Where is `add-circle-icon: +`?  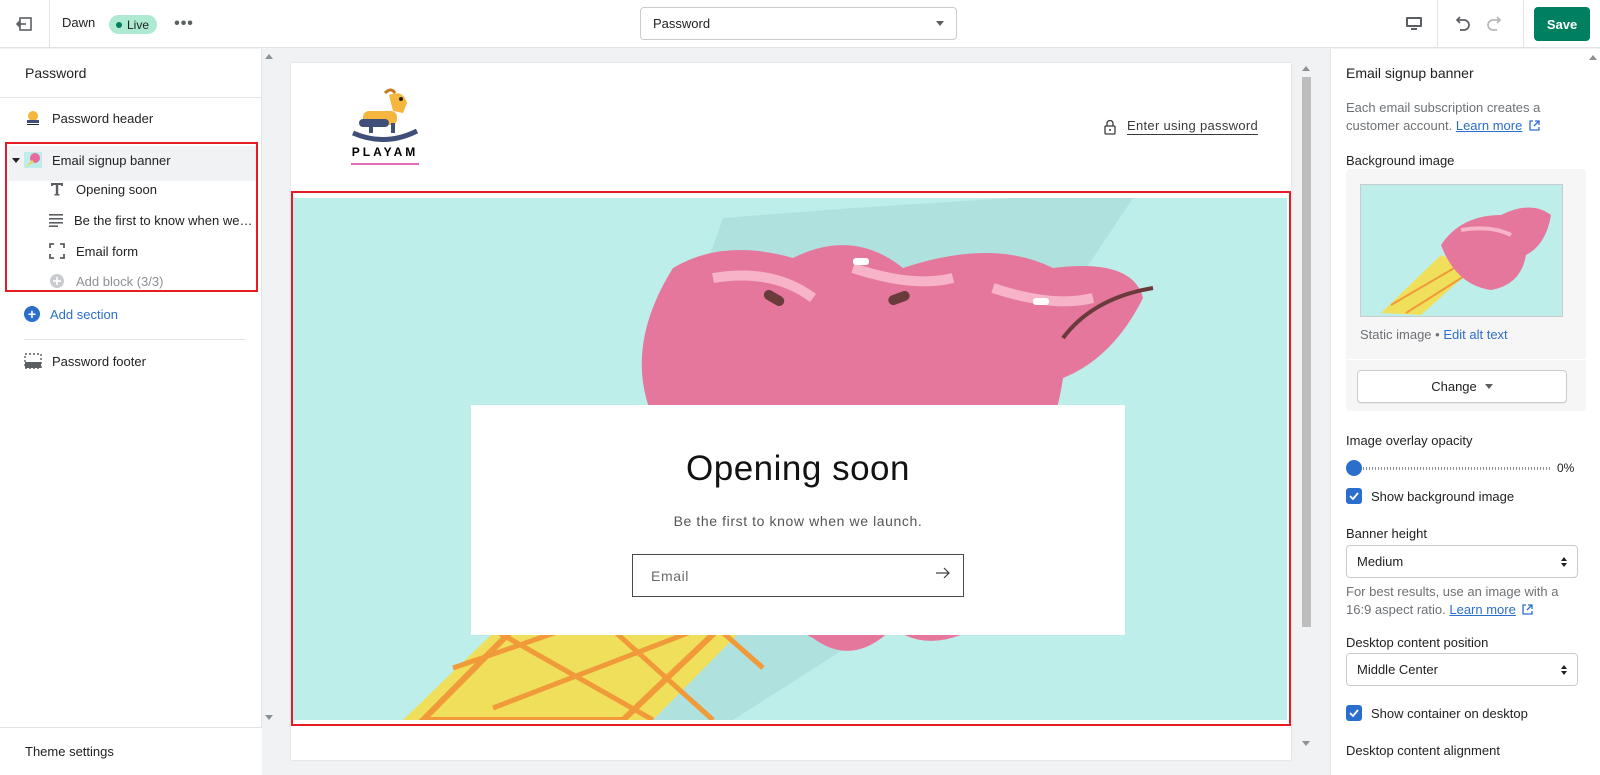 add-circle-icon: + is located at coordinates (32, 314).